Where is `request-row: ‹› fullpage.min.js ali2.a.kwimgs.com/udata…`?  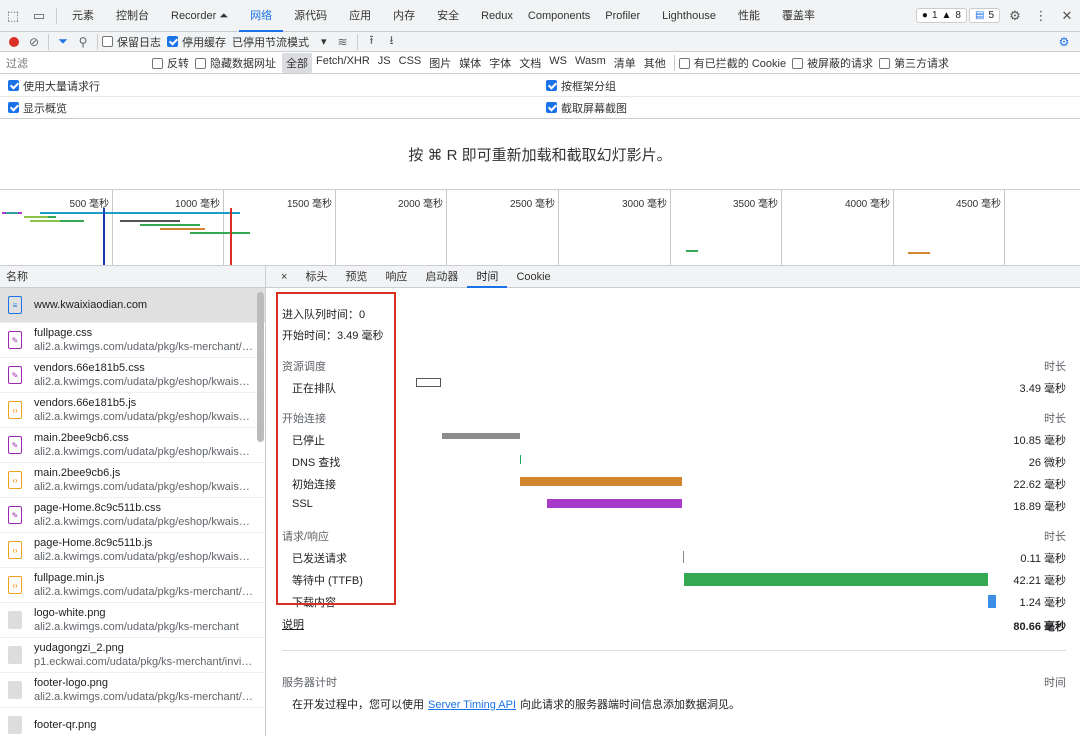 request-row: ‹› fullpage.min.js ali2.a.kwimgs.com/udata… is located at coordinates (132, 585).